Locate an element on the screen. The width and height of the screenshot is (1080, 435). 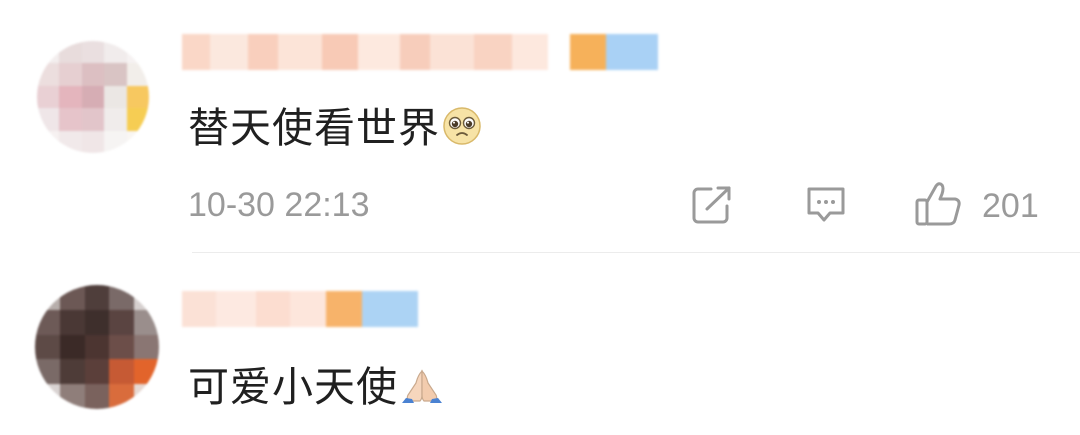
comment-text: 可爱小天使 is located at coordinates (316, 388).